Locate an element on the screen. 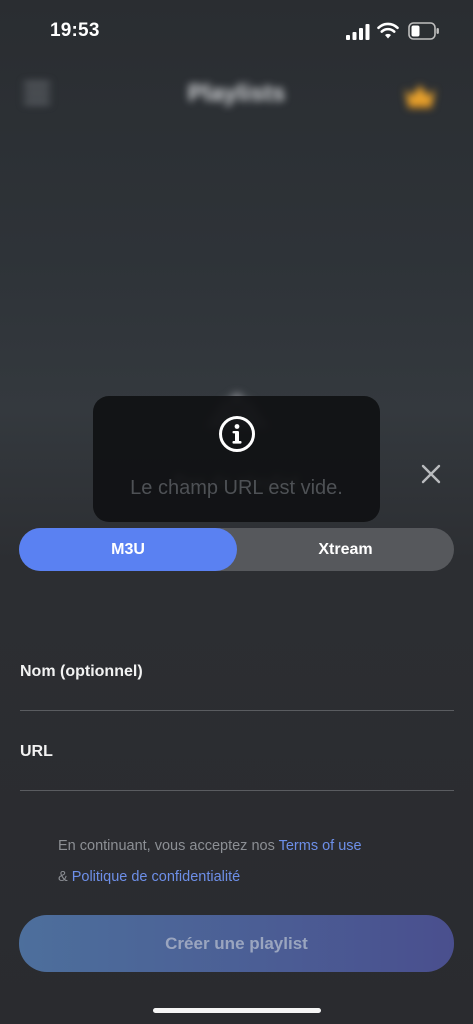 The width and height of the screenshot is (473, 1024). crown-icon is located at coordinates (420, 95).